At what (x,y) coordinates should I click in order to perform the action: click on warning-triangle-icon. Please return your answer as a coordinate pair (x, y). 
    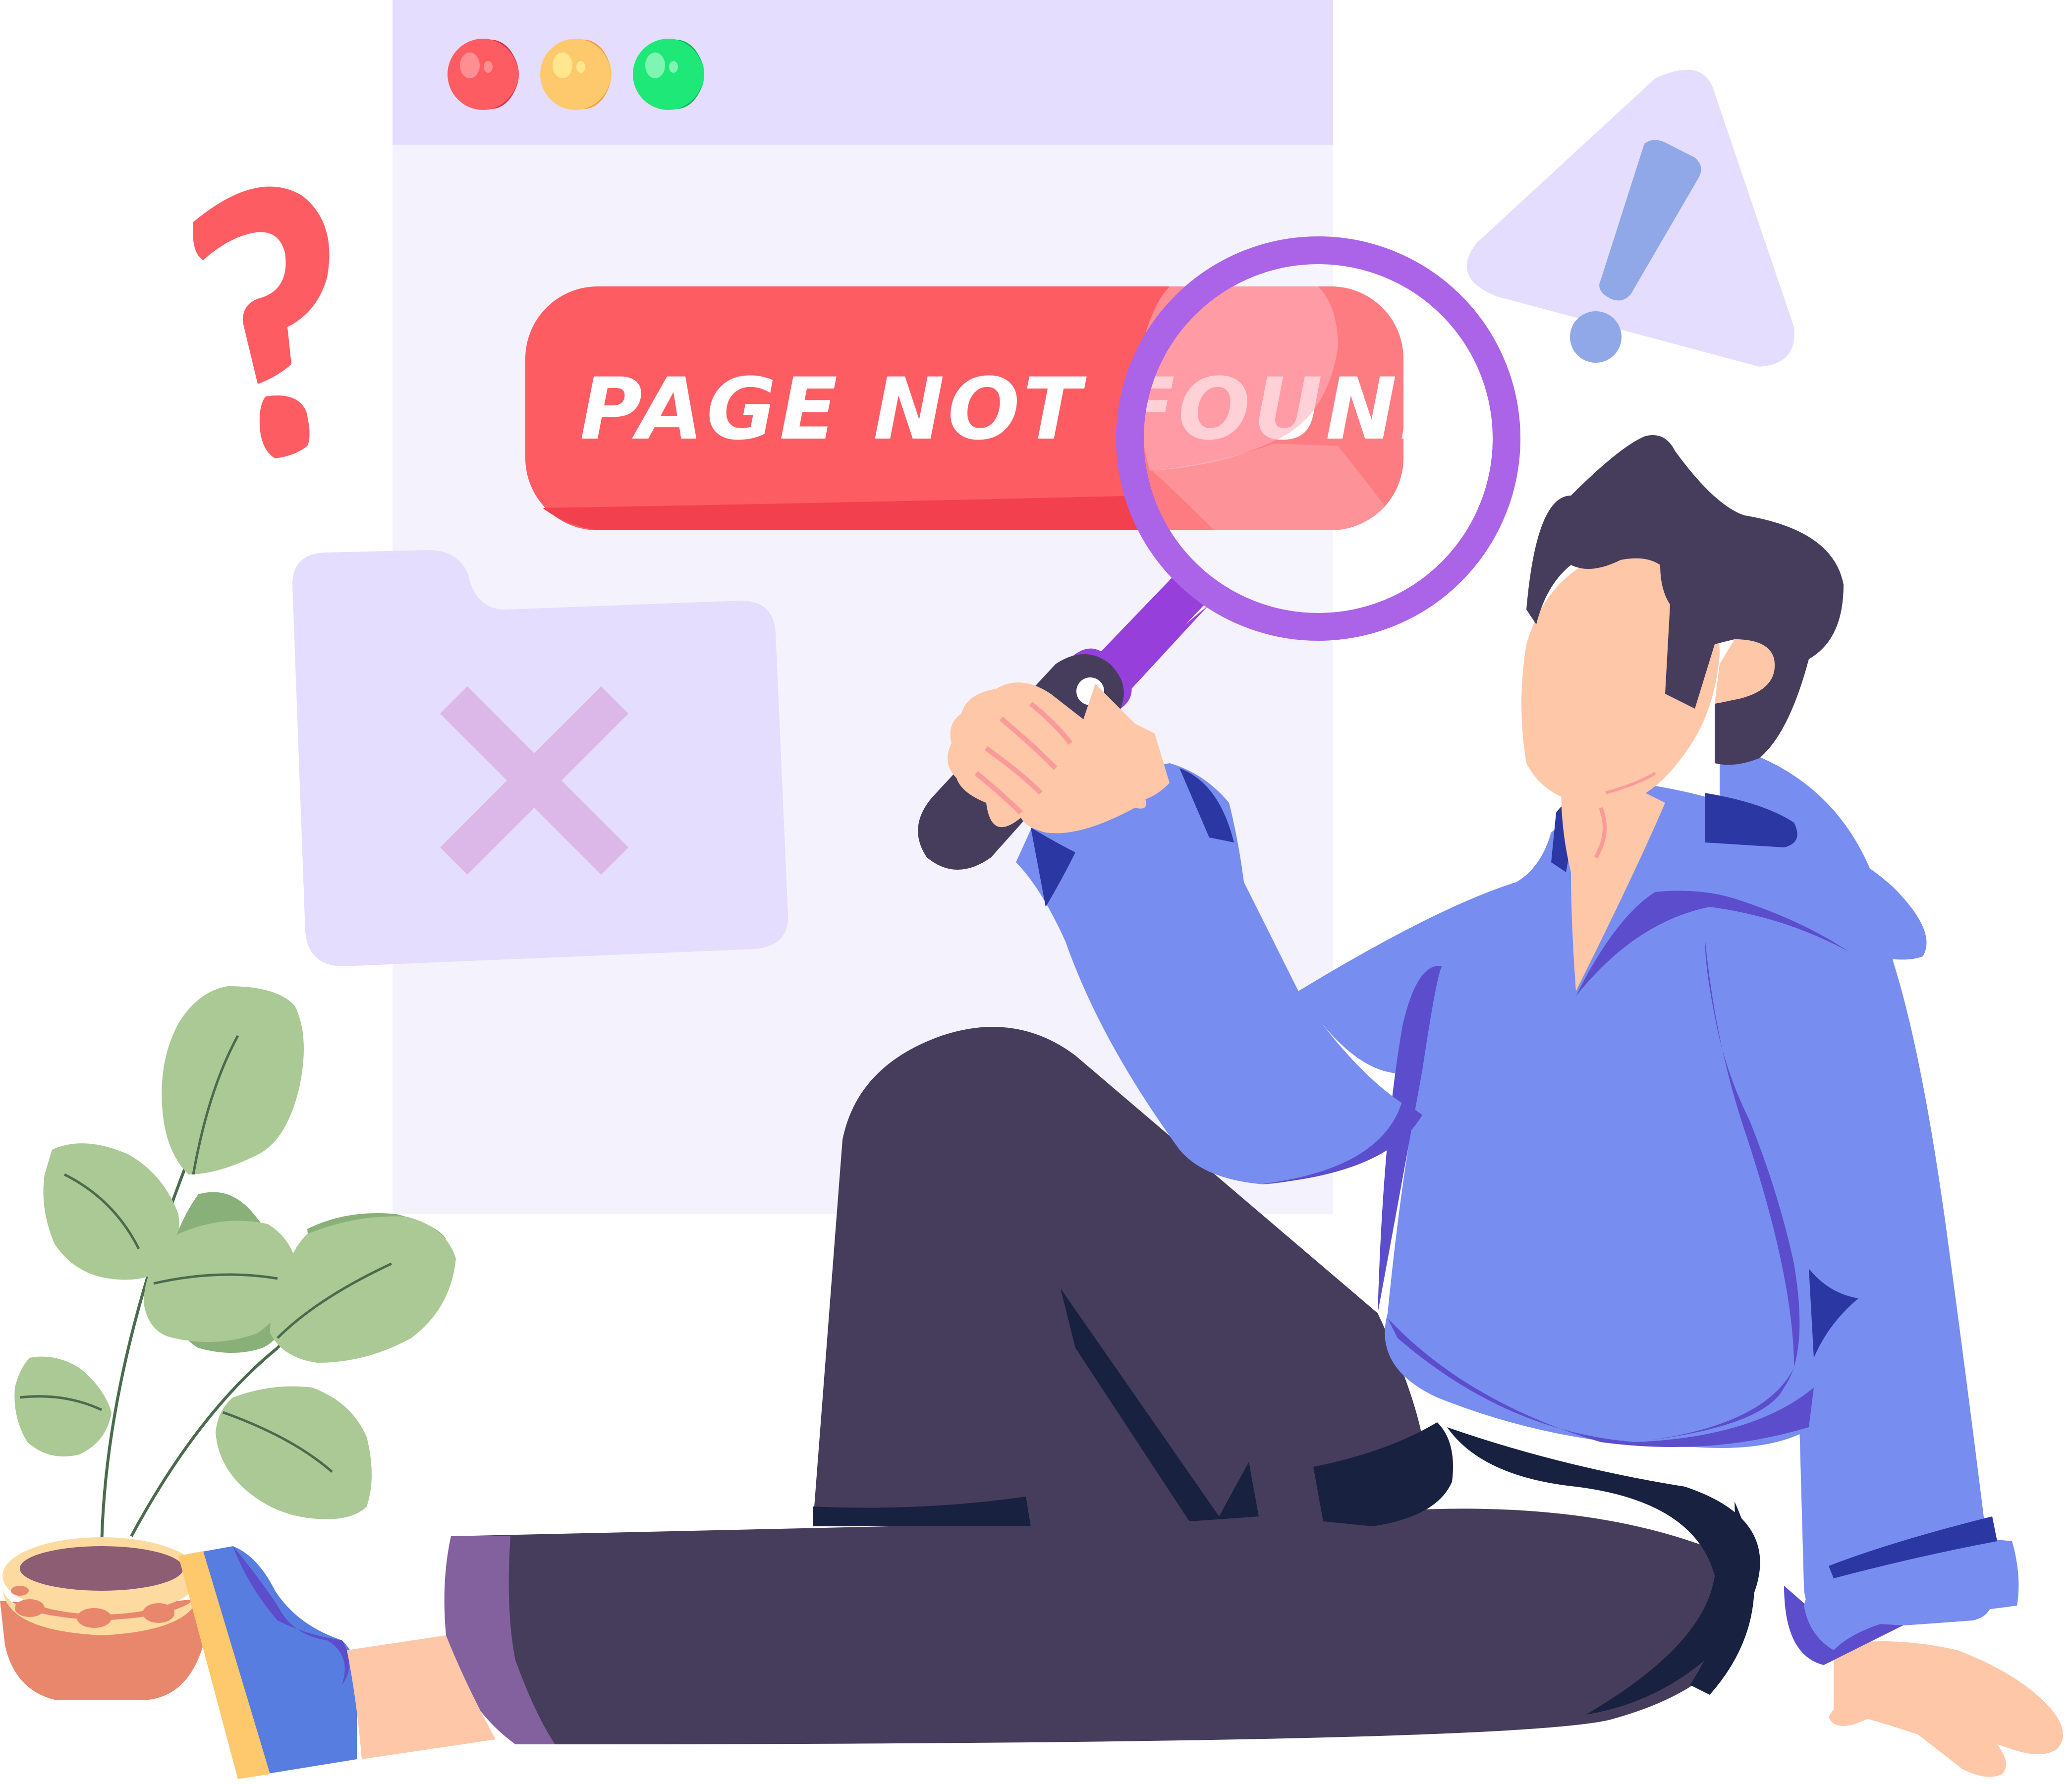
    Looking at the image, I should click on (1630, 218).